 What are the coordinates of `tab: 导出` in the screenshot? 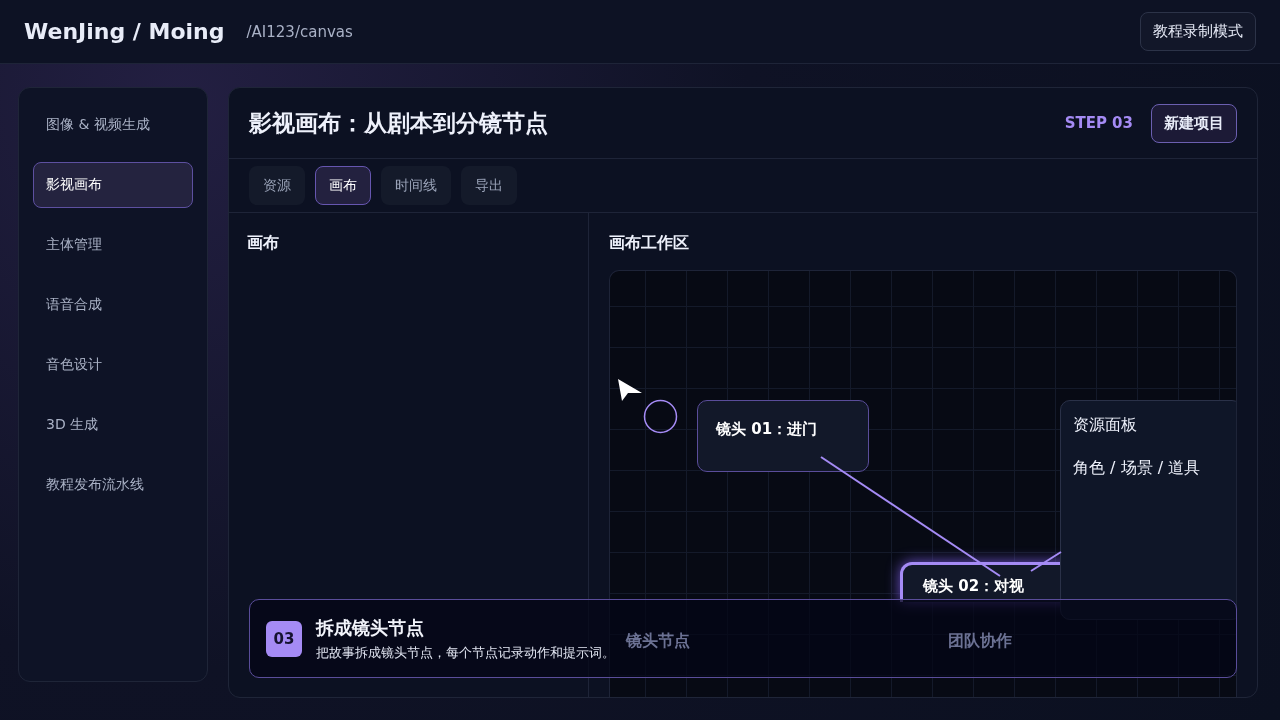 It's located at (489, 185).